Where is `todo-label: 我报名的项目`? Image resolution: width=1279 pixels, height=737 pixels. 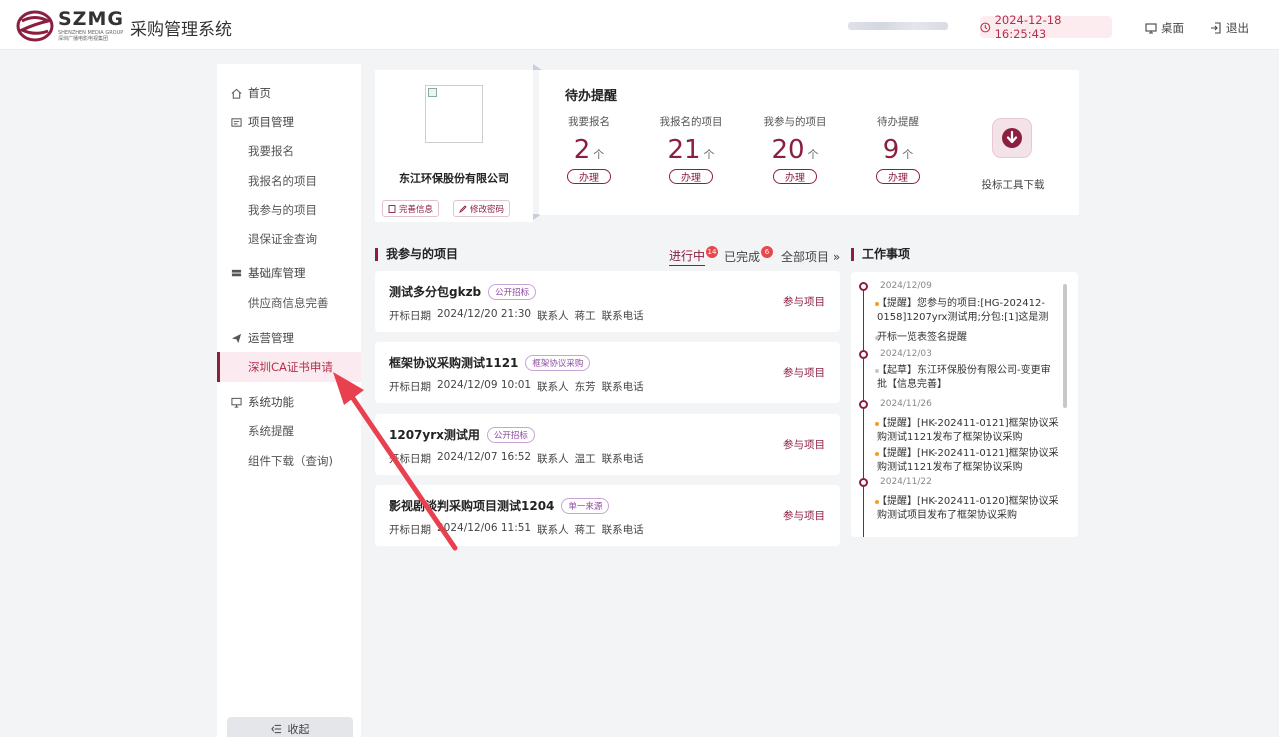
todo-label: 我报名的项目 is located at coordinates (691, 122).